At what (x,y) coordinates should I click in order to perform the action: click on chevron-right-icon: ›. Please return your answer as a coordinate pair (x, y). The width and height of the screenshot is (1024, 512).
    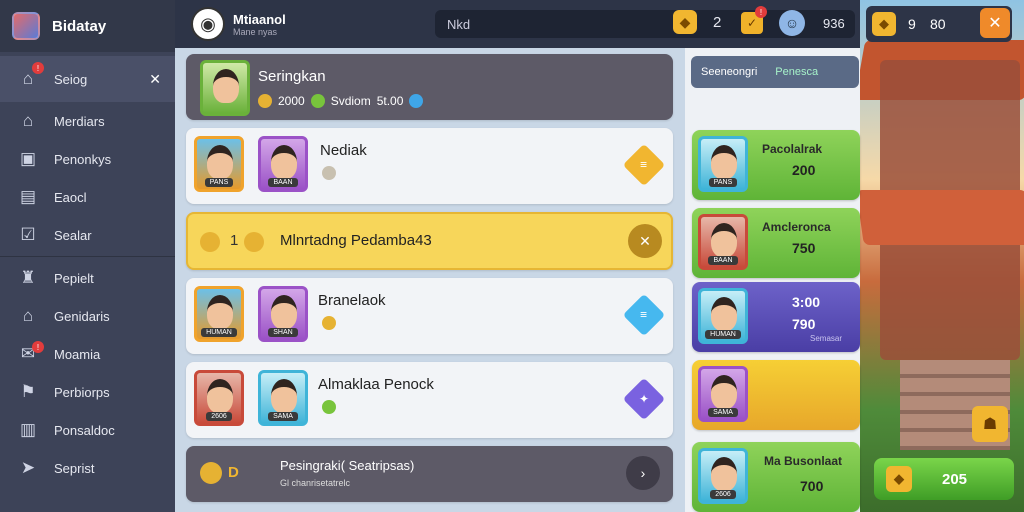
    Looking at the image, I should click on (643, 473).